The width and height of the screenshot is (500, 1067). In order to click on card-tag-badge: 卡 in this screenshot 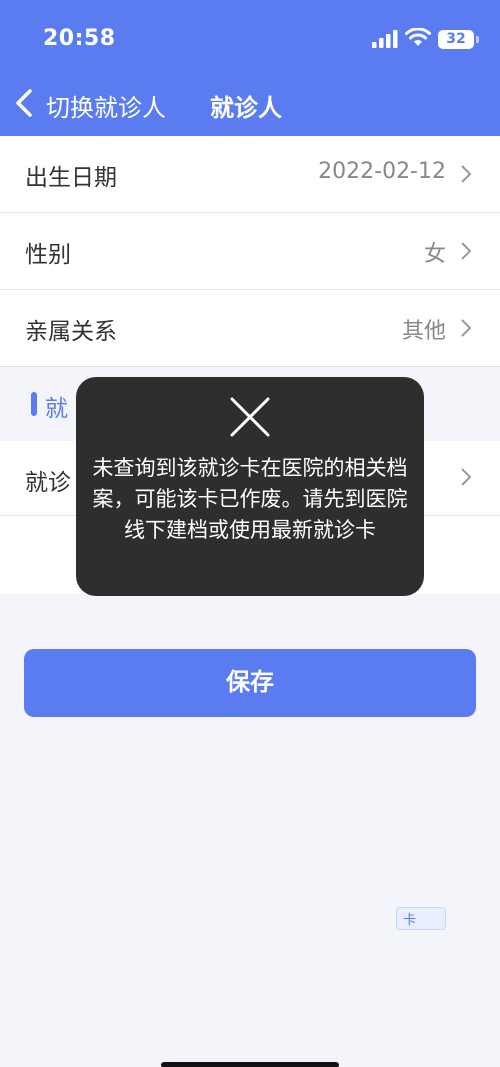, I will do `click(421, 918)`.